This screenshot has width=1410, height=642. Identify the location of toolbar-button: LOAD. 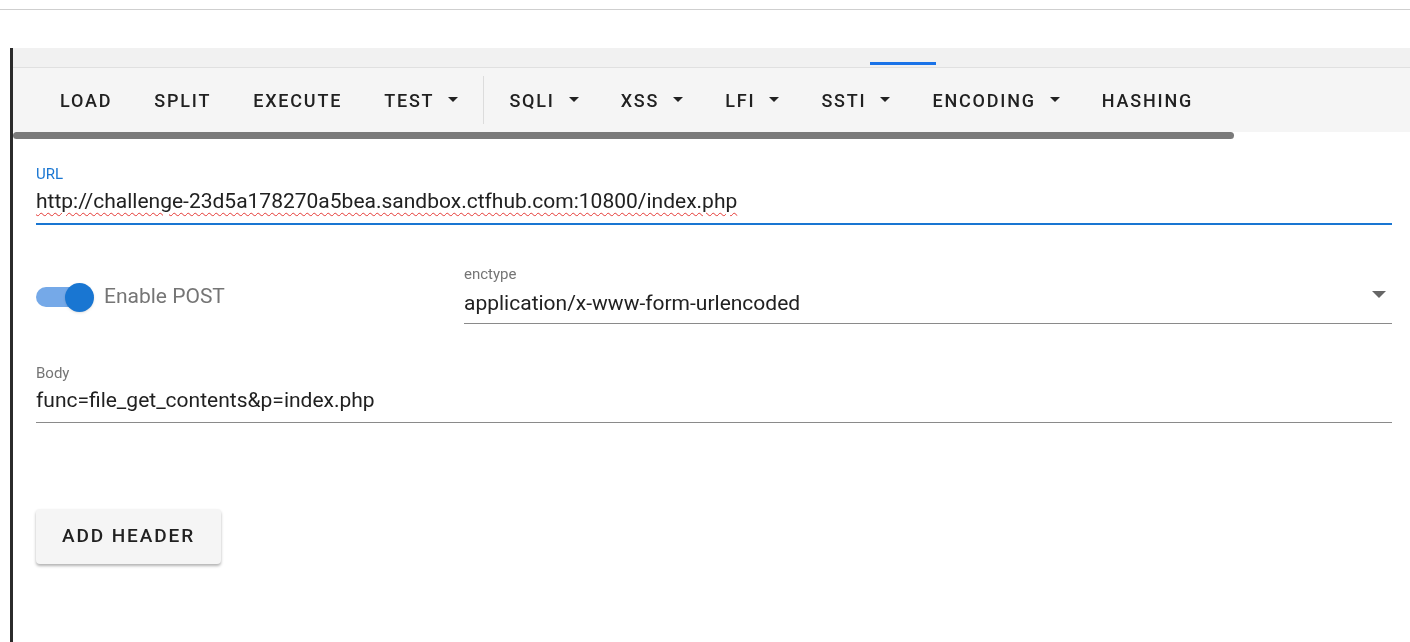
(86, 100).